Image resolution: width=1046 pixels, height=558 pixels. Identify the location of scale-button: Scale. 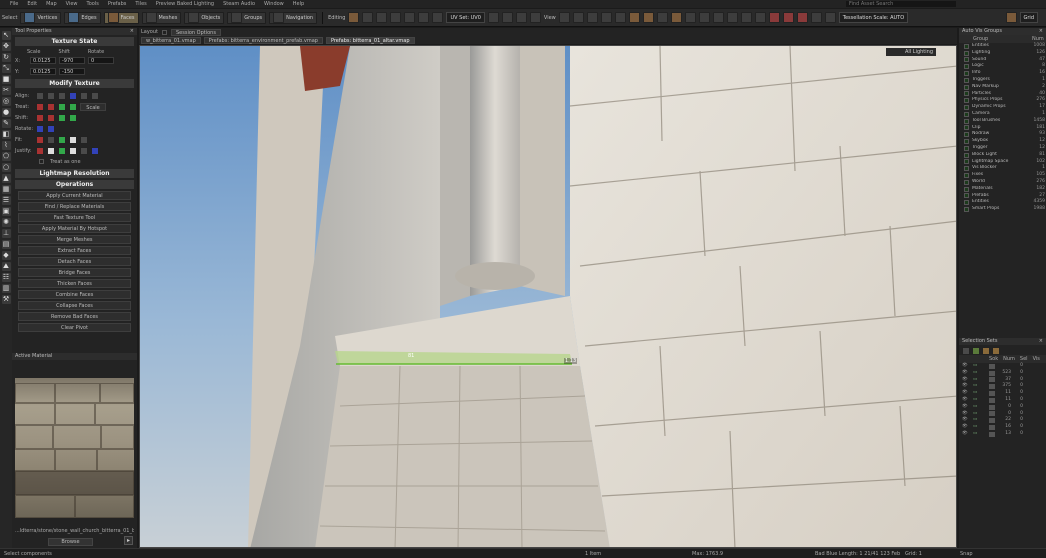
(93, 106).